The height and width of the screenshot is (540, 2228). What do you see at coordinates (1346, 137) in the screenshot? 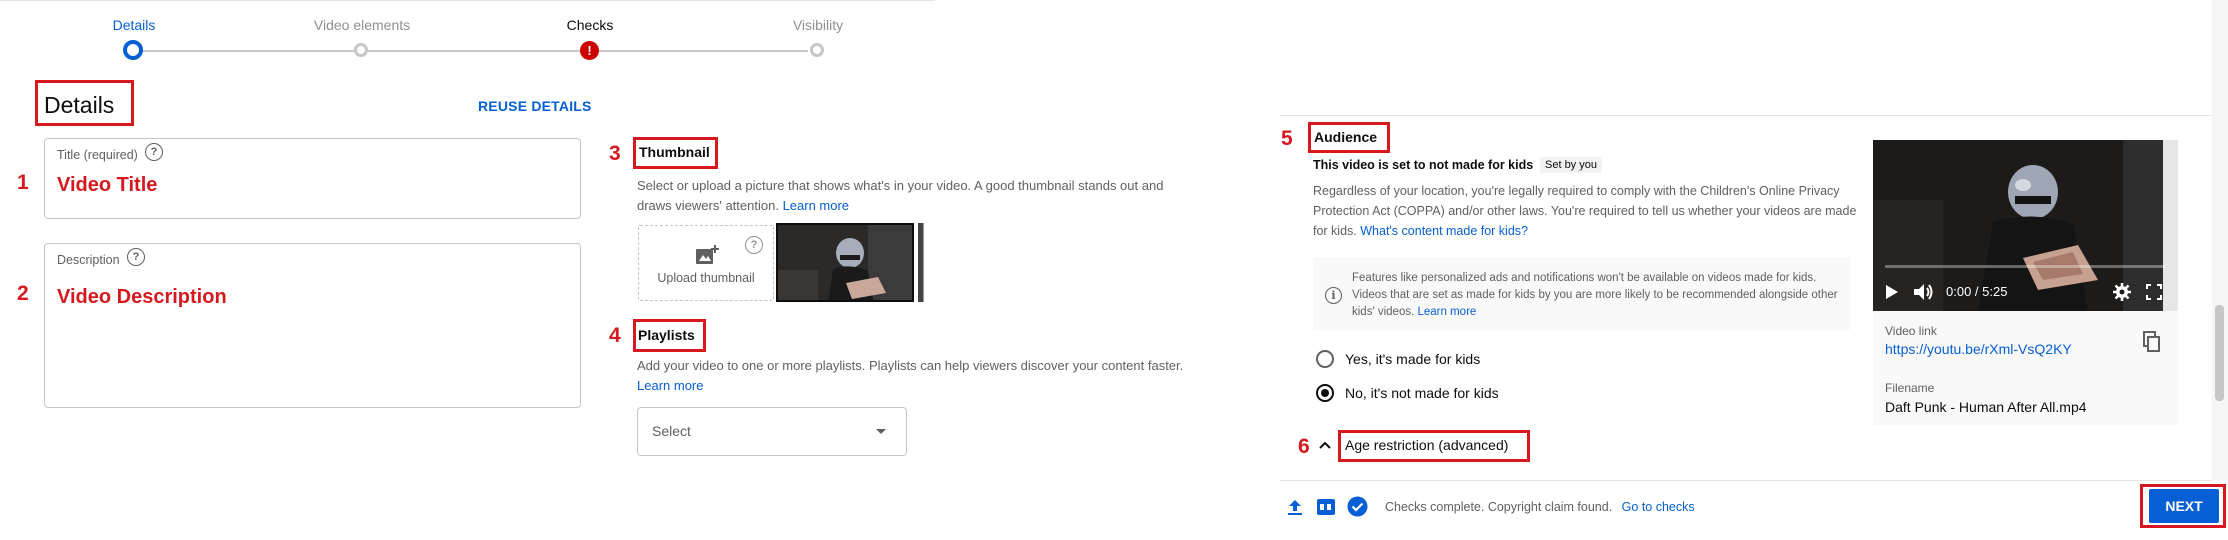
I see `audience-heading: Audience` at bounding box center [1346, 137].